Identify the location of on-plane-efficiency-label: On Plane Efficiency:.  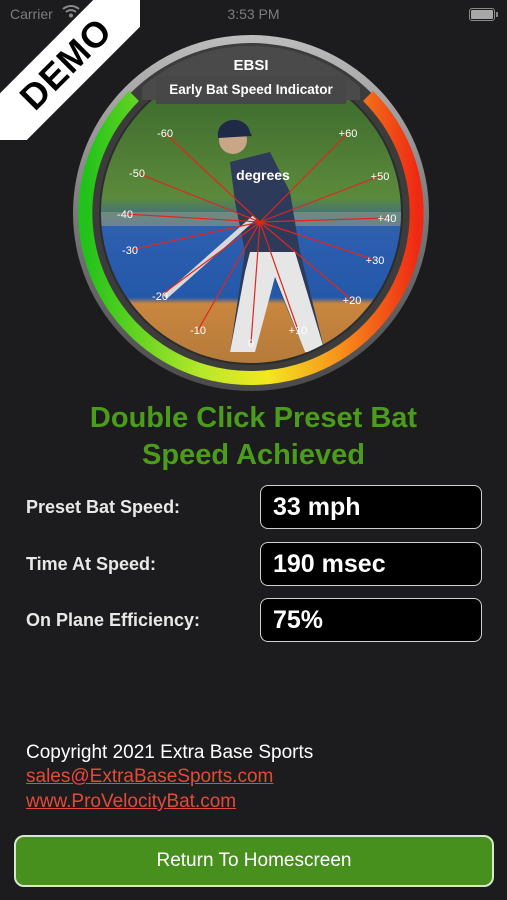
(113, 620).